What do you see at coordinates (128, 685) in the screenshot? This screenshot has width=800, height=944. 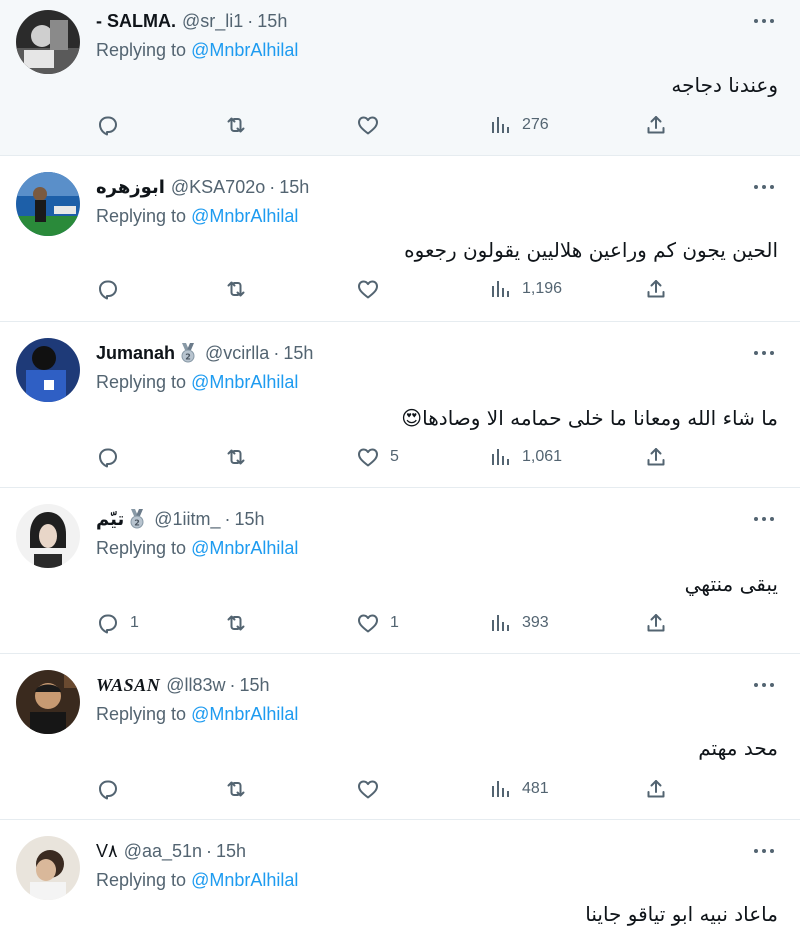 I see `display-name: WASAN` at bounding box center [128, 685].